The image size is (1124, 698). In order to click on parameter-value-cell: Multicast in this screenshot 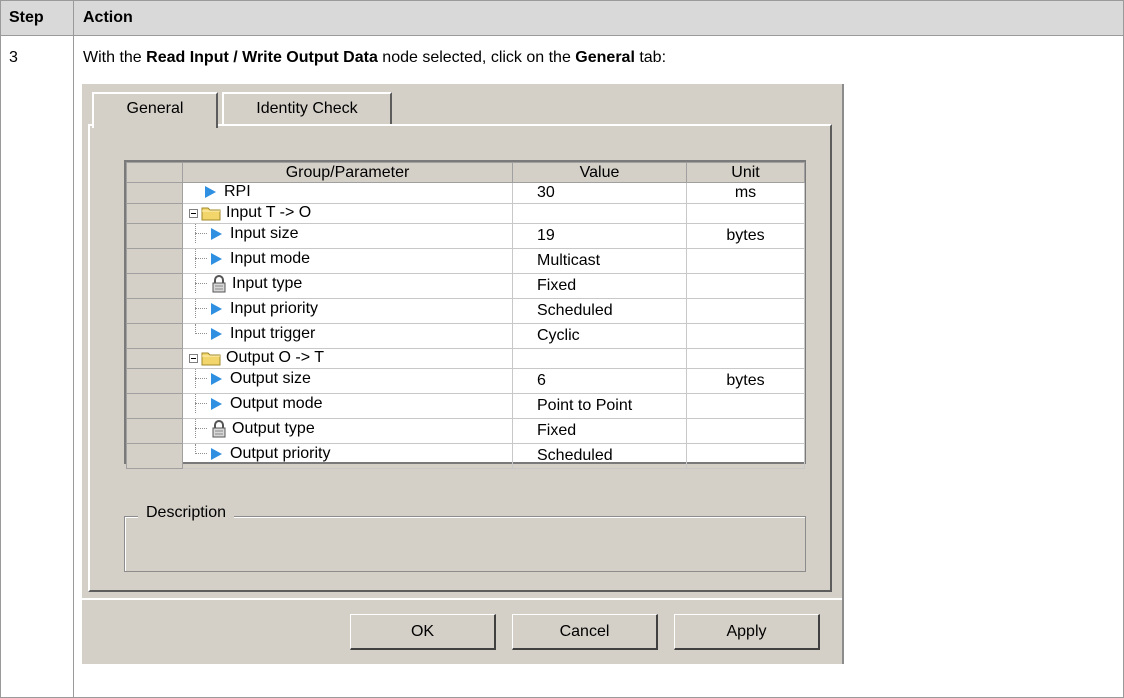, I will do `click(599, 261)`.